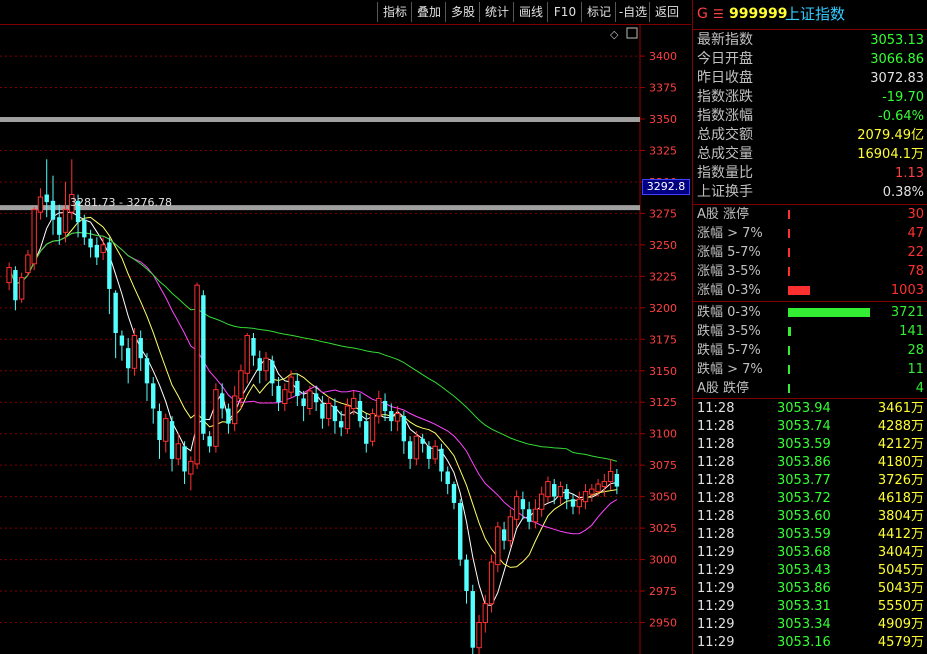 The height and width of the screenshot is (654, 927). I want to click on distribution-label: 涨幅 5-7%, so click(729, 252).